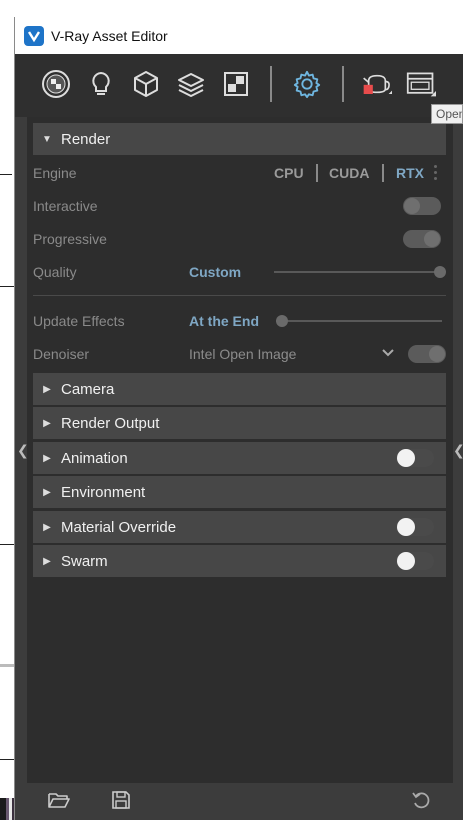 The height and width of the screenshot is (820, 463). Describe the element at coordinates (224, 321) in the screenshot. I see `update-effects-value: At the End` at that location.